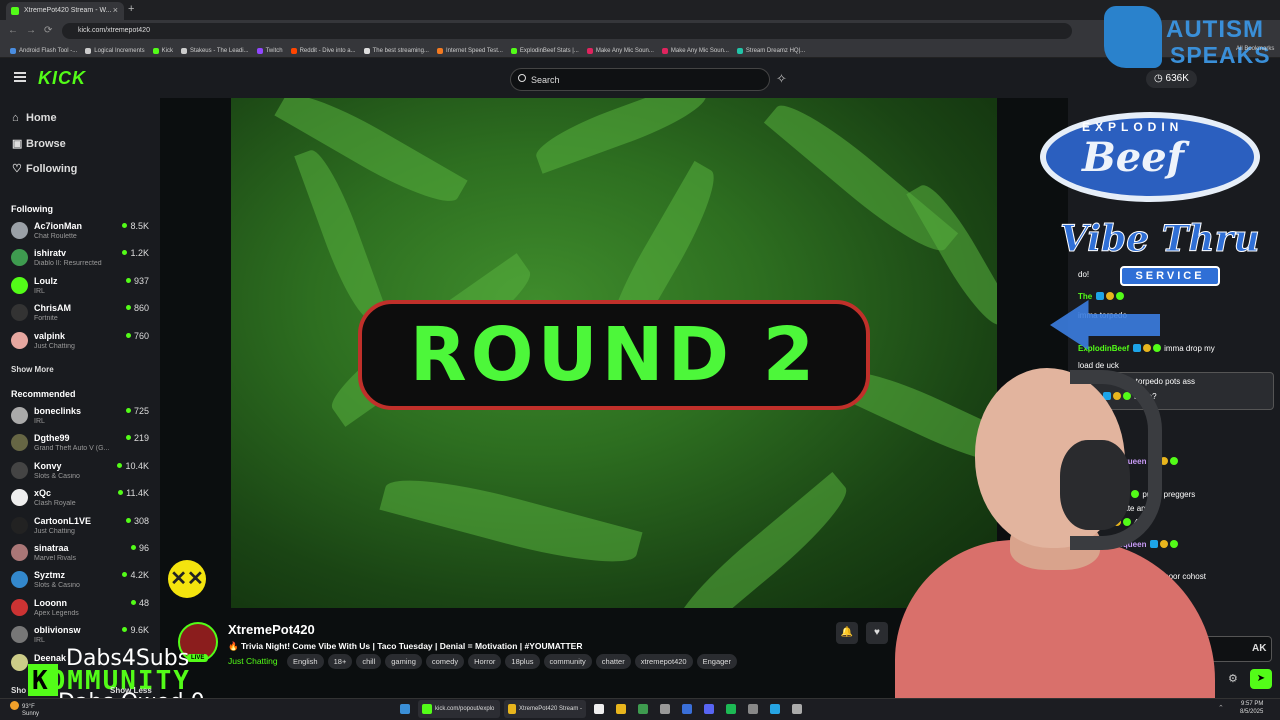  I want to click on channel-row: ishiratv Diablo II: Resurrected 1.2K, so click(81, 259).